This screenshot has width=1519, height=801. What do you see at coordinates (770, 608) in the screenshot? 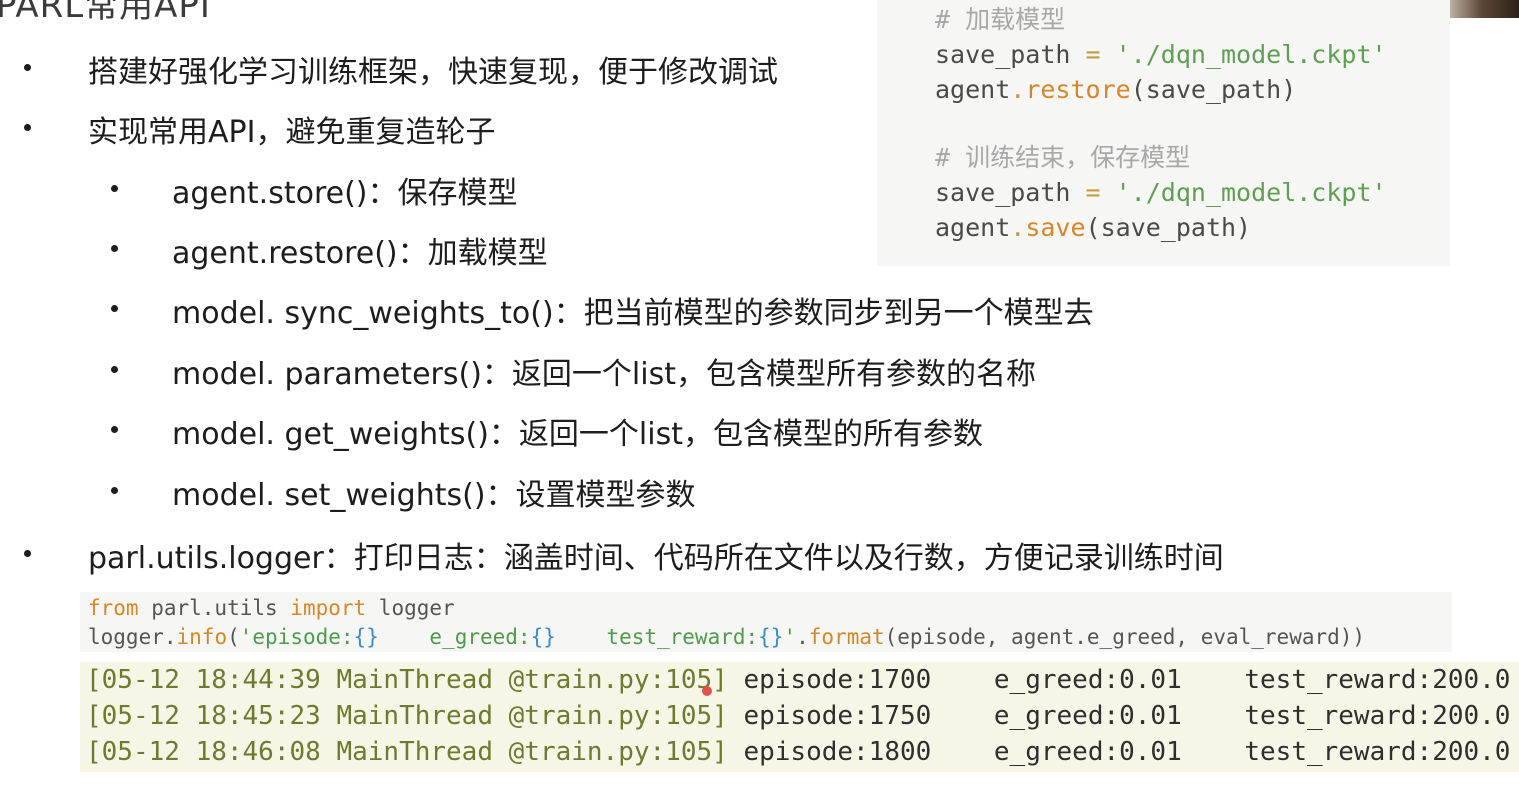
I see `code-line-import: from parl.utils import logger` at bounding box center [770, 608].